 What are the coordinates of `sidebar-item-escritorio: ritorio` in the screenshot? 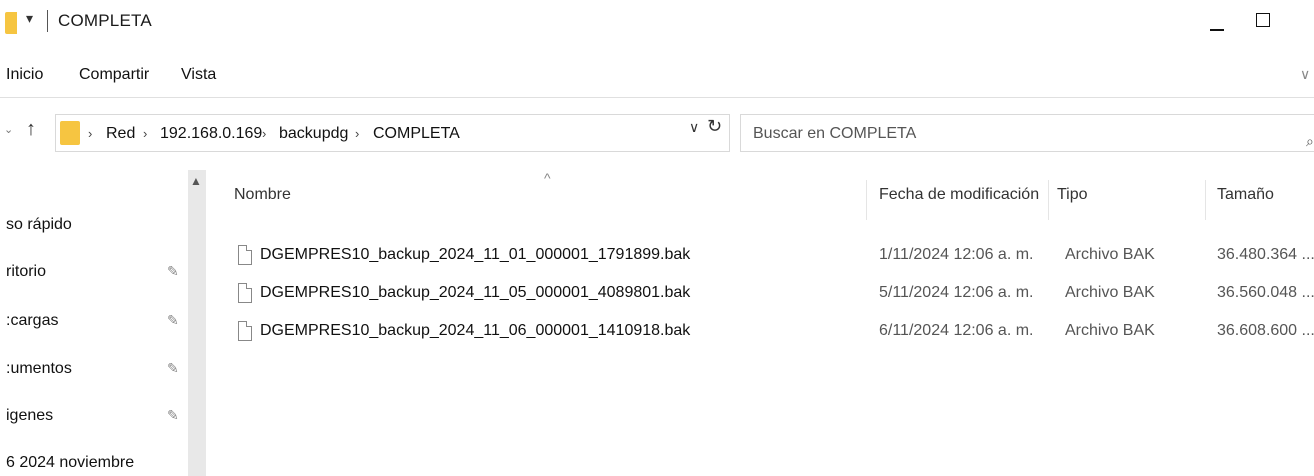 It's located at (26, 272).